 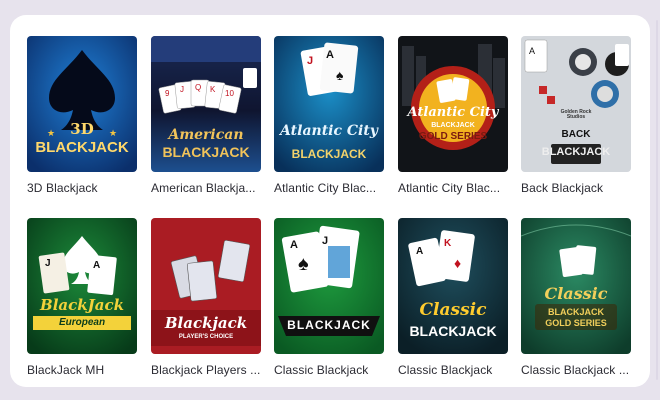 I want to click on cards-artwork: J A, so click(x=82, y=286).